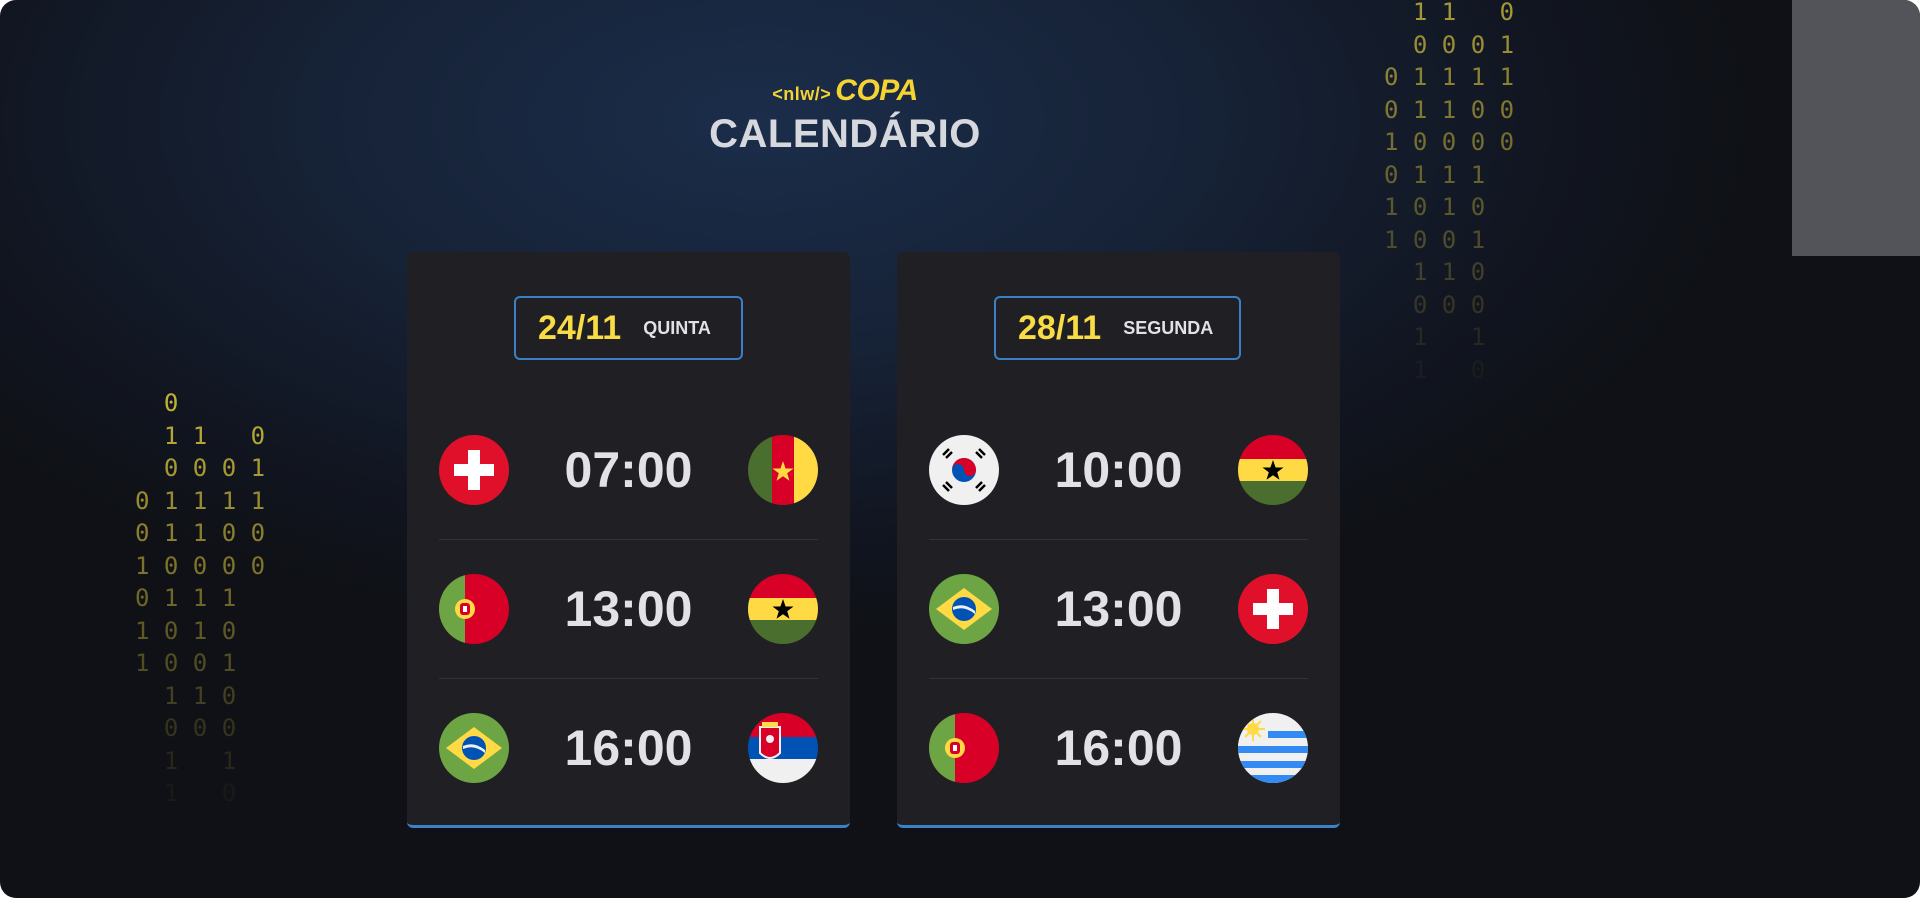  Describe the element at coordinates (1117, 328) in the screenshot. I see `date-badge: 28/11 SEGUNDA` at that location.